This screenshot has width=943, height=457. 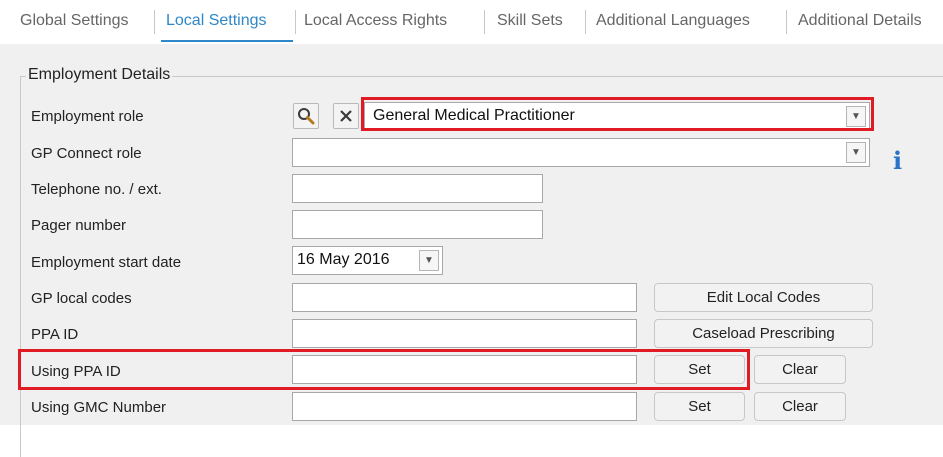 I want to click on group-legend: Employment Details, so click(x=99, y=75).